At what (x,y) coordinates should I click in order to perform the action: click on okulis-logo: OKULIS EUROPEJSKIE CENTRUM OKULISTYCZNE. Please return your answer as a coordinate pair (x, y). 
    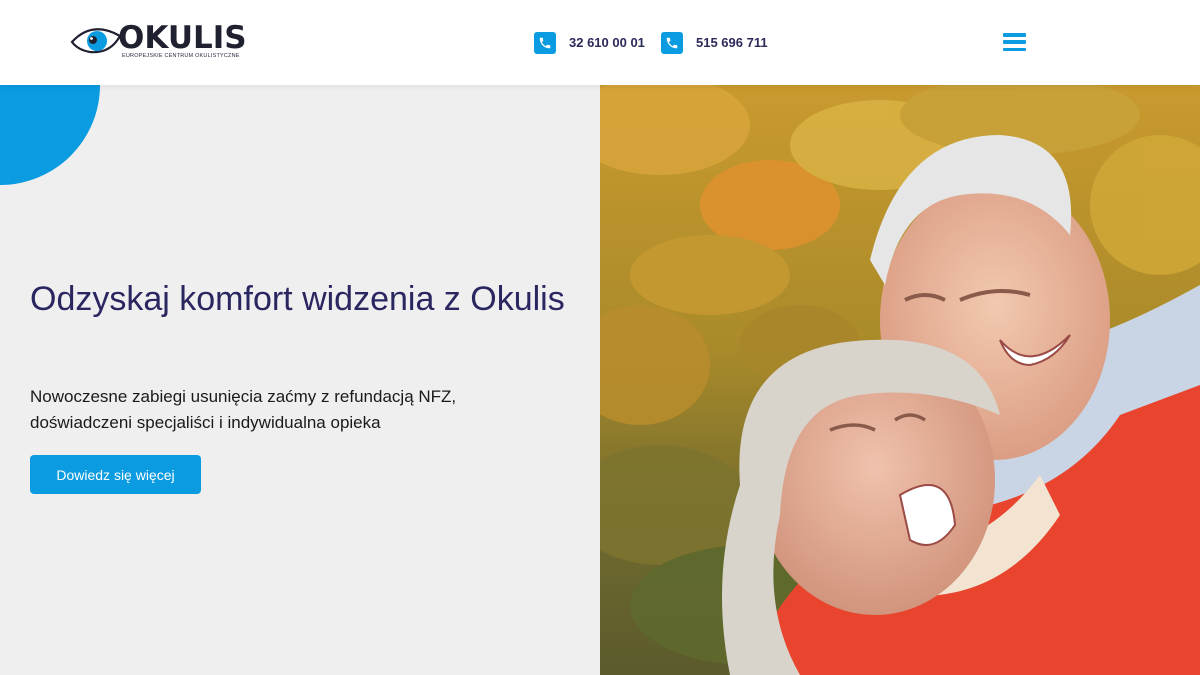
    Looking at the image, I should click on (158, 42).